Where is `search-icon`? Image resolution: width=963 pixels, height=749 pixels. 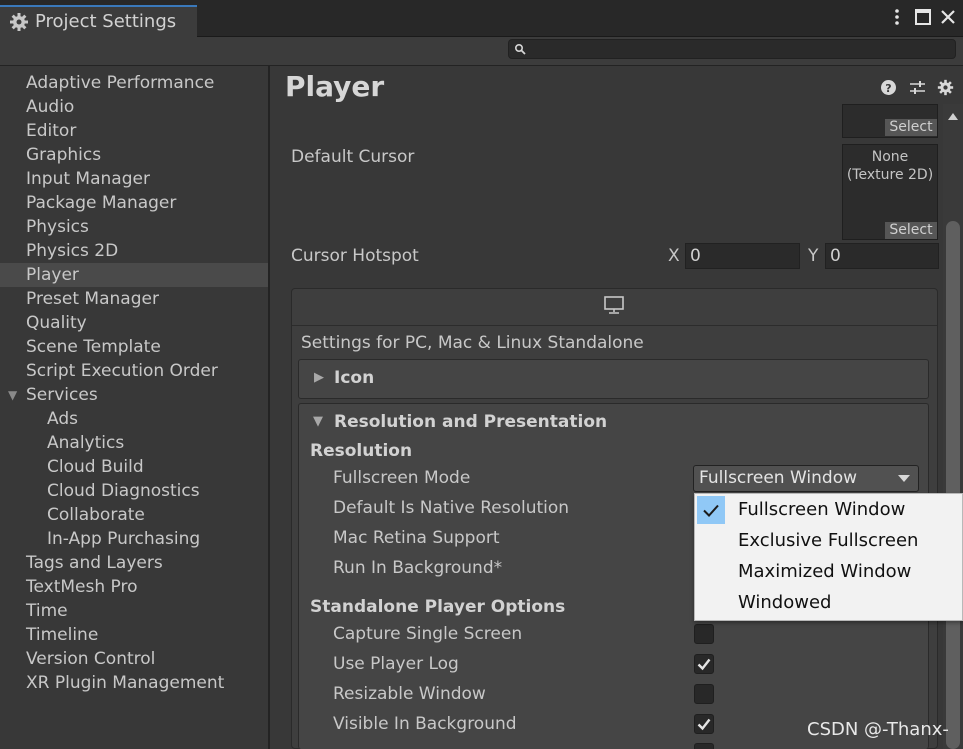 search-icon is located at coordinates (520, 49).